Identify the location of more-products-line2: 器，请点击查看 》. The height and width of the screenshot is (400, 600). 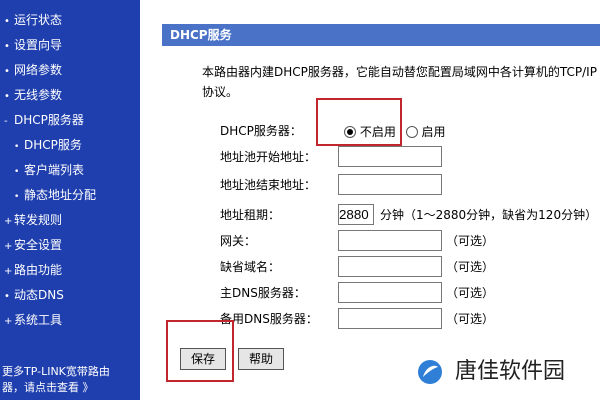
(48, 387).